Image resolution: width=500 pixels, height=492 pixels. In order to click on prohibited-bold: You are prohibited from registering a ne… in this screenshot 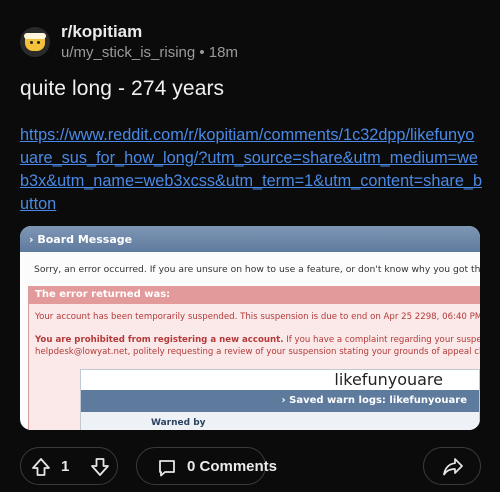, I will do `click(159, 340)`.